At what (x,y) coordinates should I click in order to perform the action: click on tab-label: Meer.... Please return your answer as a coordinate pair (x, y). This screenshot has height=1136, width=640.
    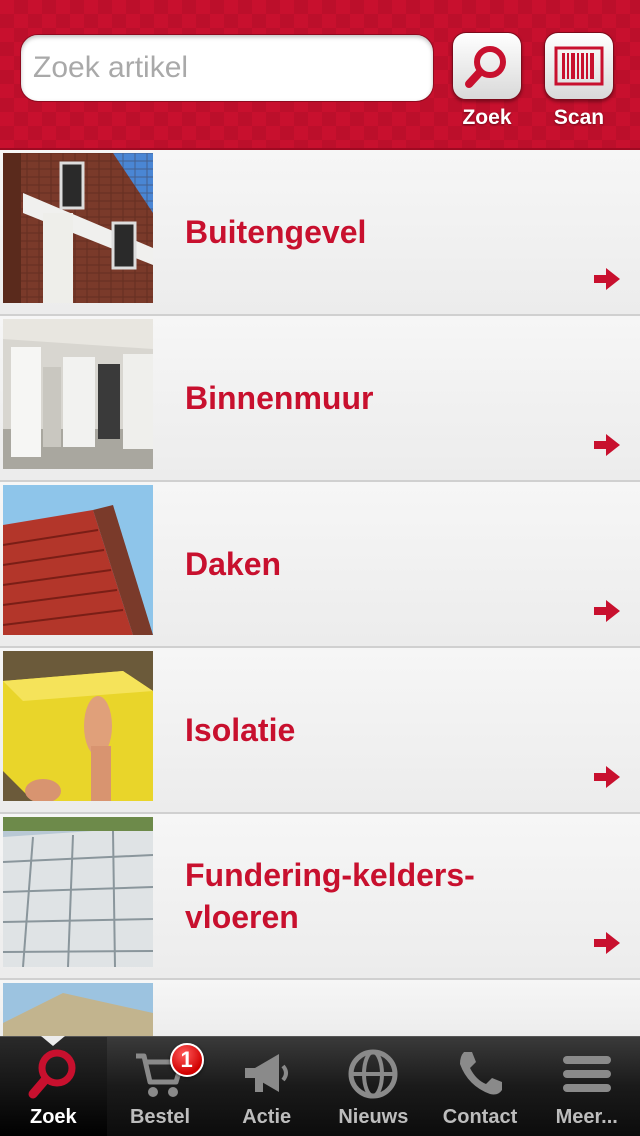
    Looking at the image, I should click on (586, 1117).